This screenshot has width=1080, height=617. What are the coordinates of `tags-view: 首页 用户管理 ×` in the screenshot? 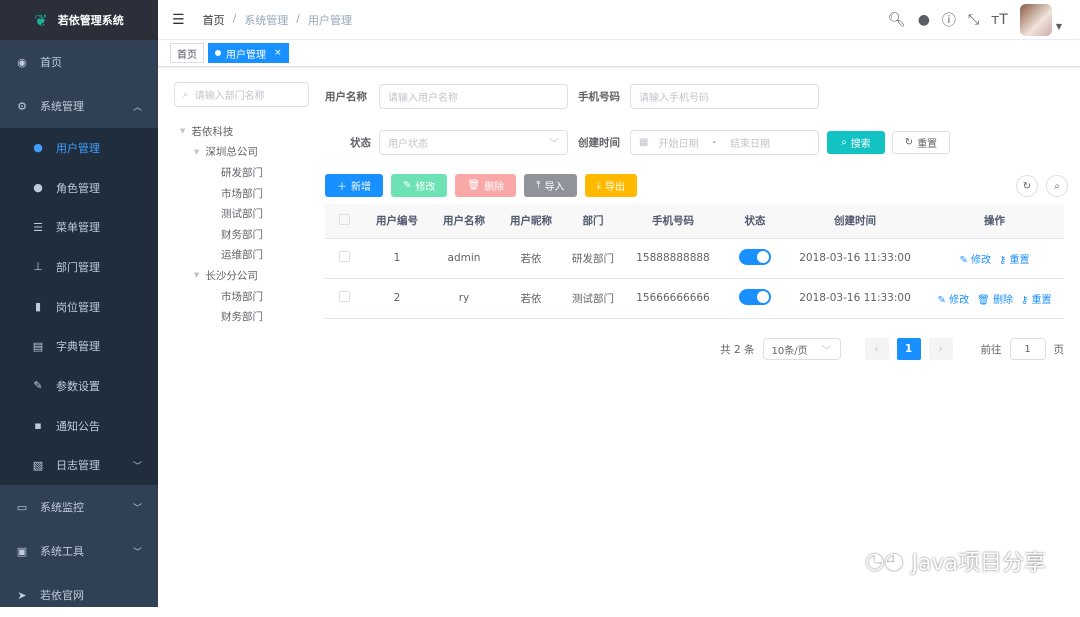 It's located at (619, 53).